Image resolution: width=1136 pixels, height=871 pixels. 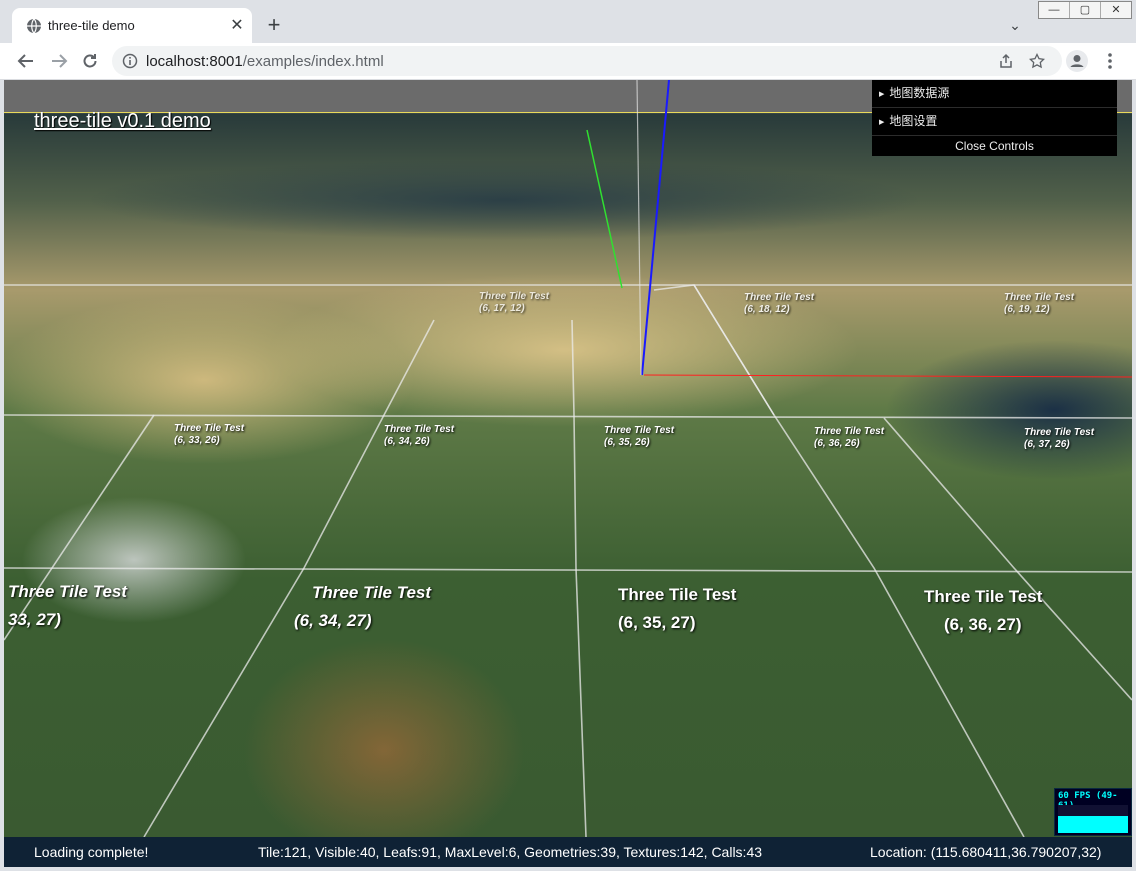 I want to click on tile-label-coord: (6, 35, 27), so click(x=657, y=623).